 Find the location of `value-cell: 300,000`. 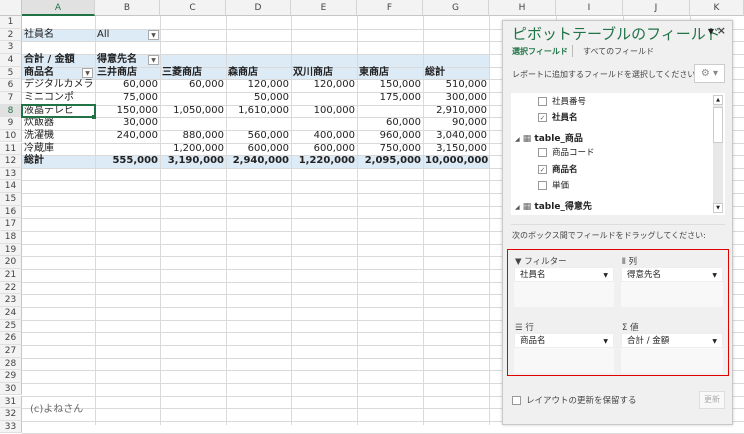

value-cell: 300,000 is located at coordinates (456, 98).